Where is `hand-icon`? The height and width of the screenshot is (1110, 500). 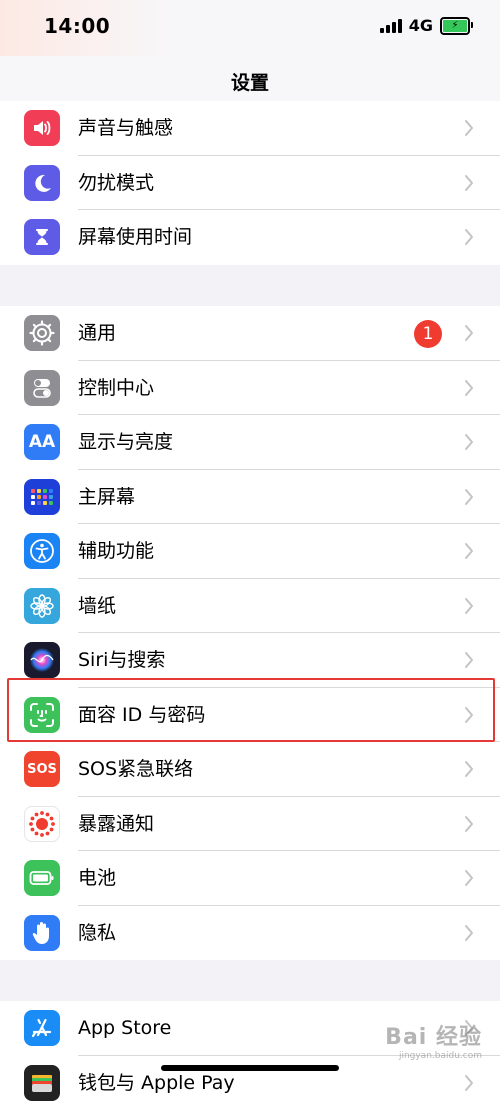
hand-icon is located at coordinates (42, 933).